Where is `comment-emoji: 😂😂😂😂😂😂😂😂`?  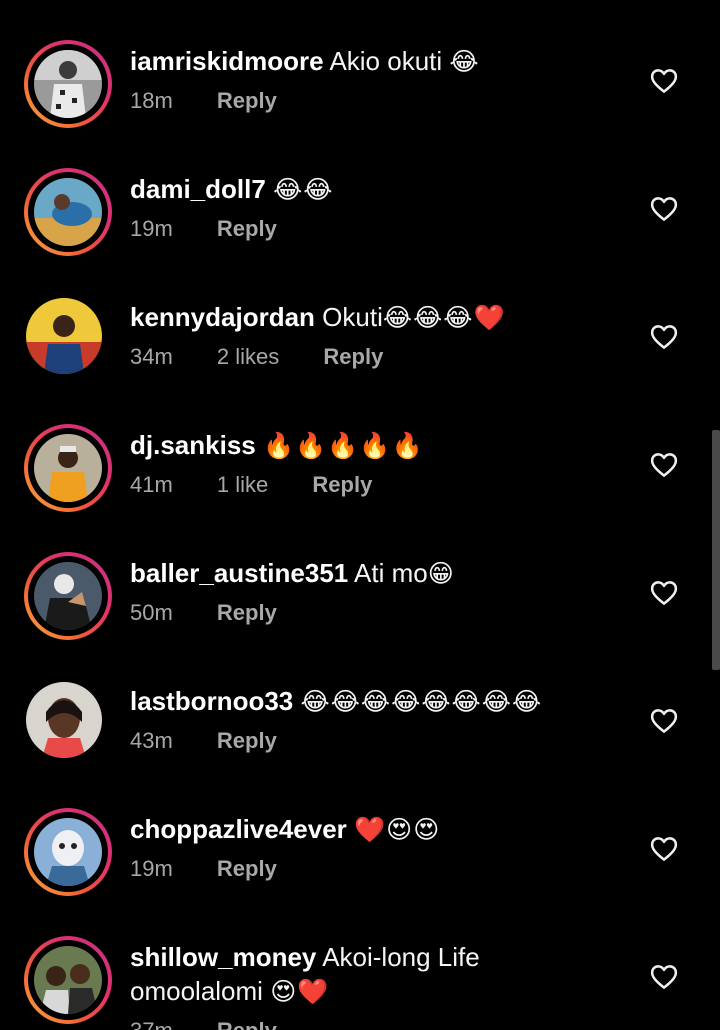 comment-emoji: 😂😂😂😂😂😂😂😂 is located at coordinates (421, 701).